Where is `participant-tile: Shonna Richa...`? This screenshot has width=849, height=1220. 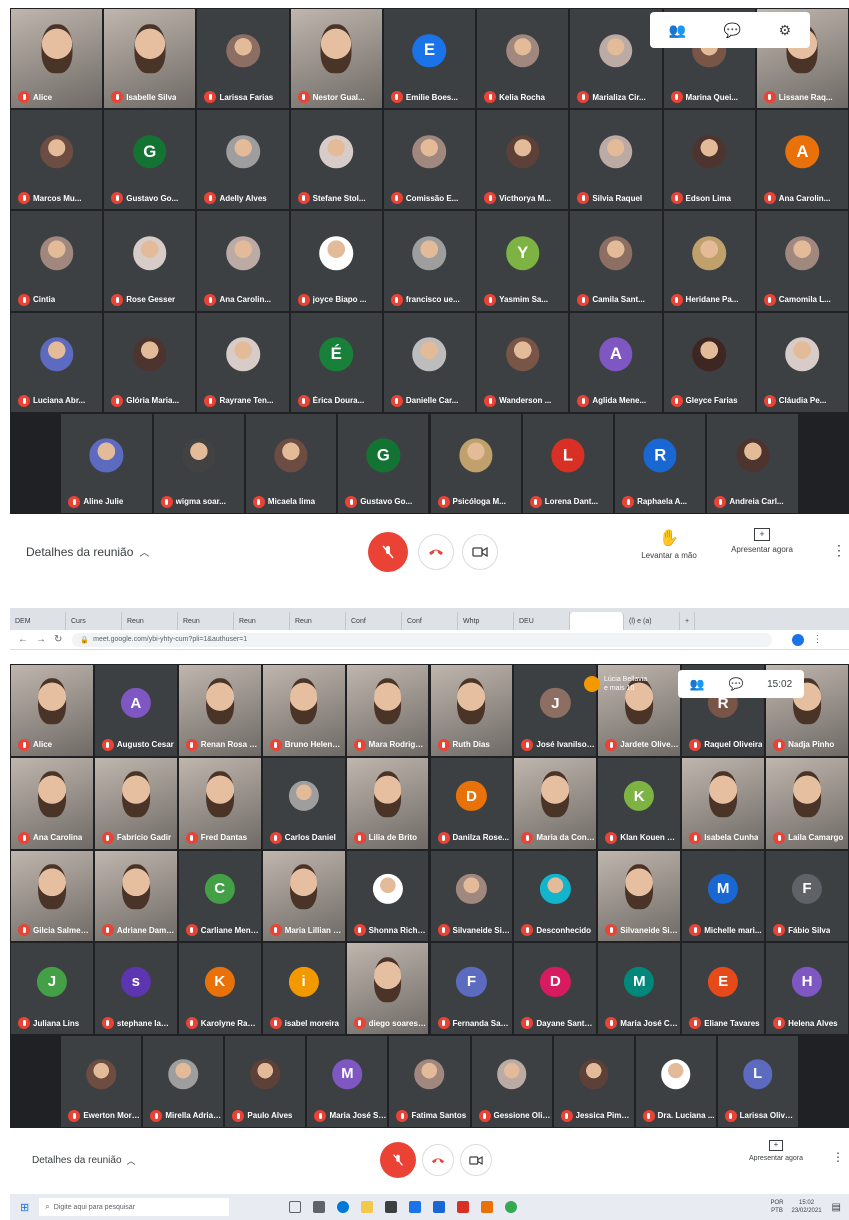 participant-tile: Shonna Richa... is located at coordinates (387, 896).